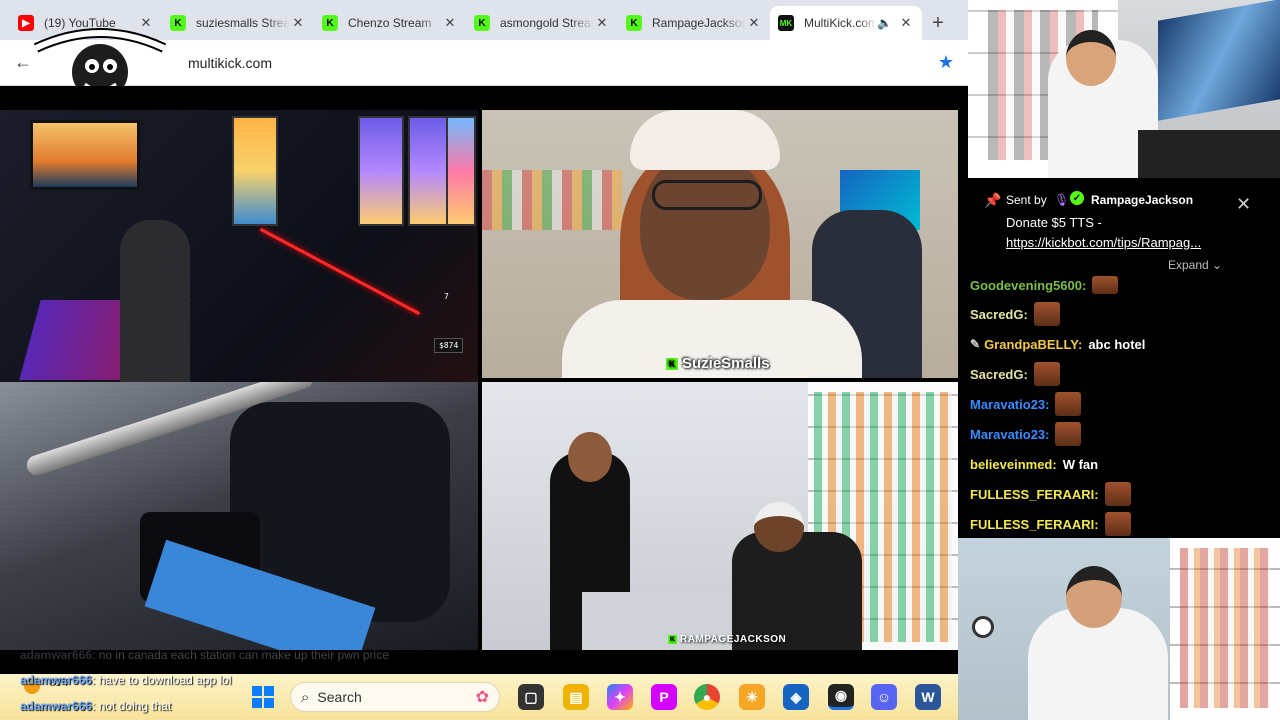 The width and height of the screenshot is (1280, 720). Describe the element at coordinates (1034, 464) in the screenshot. I see `chat-message: believeinmed: W fan` at that location.